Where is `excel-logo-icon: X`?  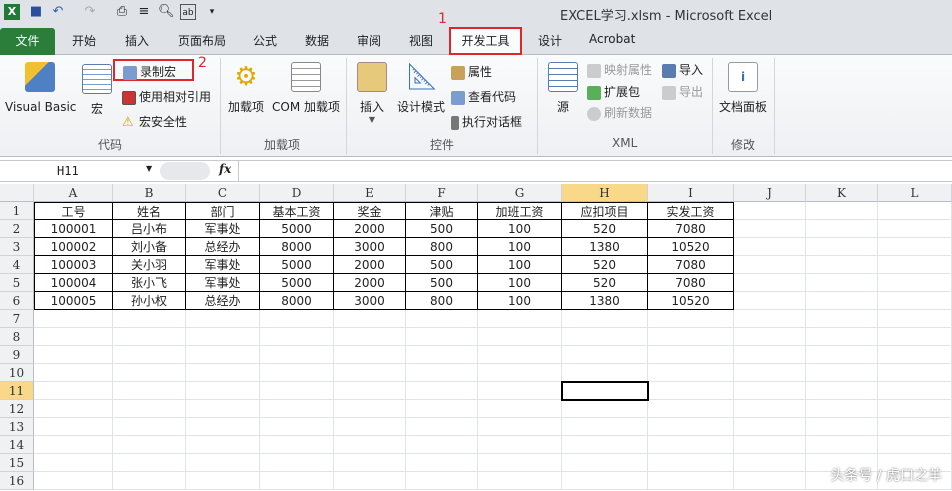
excel-logo-icon: X is located at coordinates (12, 12).